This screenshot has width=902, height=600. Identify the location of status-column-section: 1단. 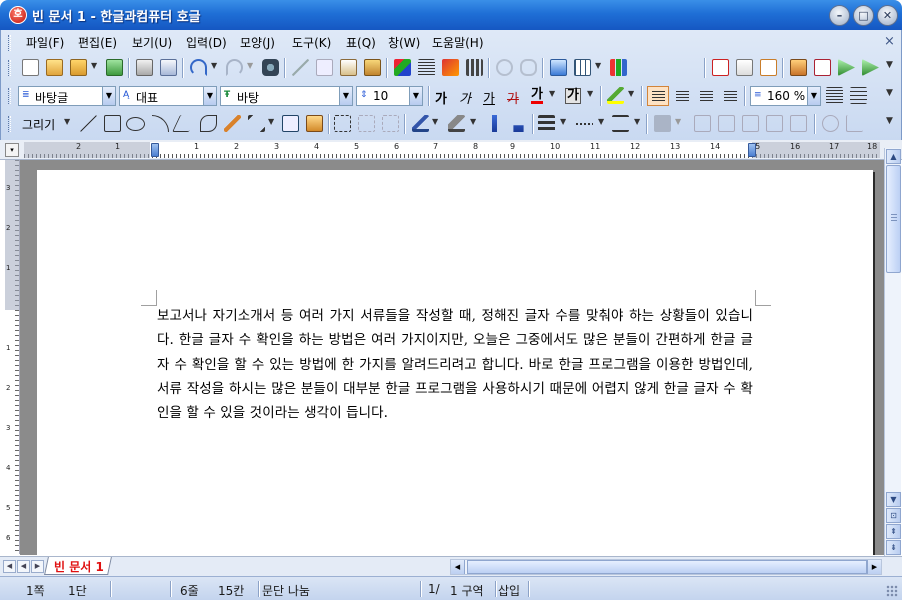
(77, 590).